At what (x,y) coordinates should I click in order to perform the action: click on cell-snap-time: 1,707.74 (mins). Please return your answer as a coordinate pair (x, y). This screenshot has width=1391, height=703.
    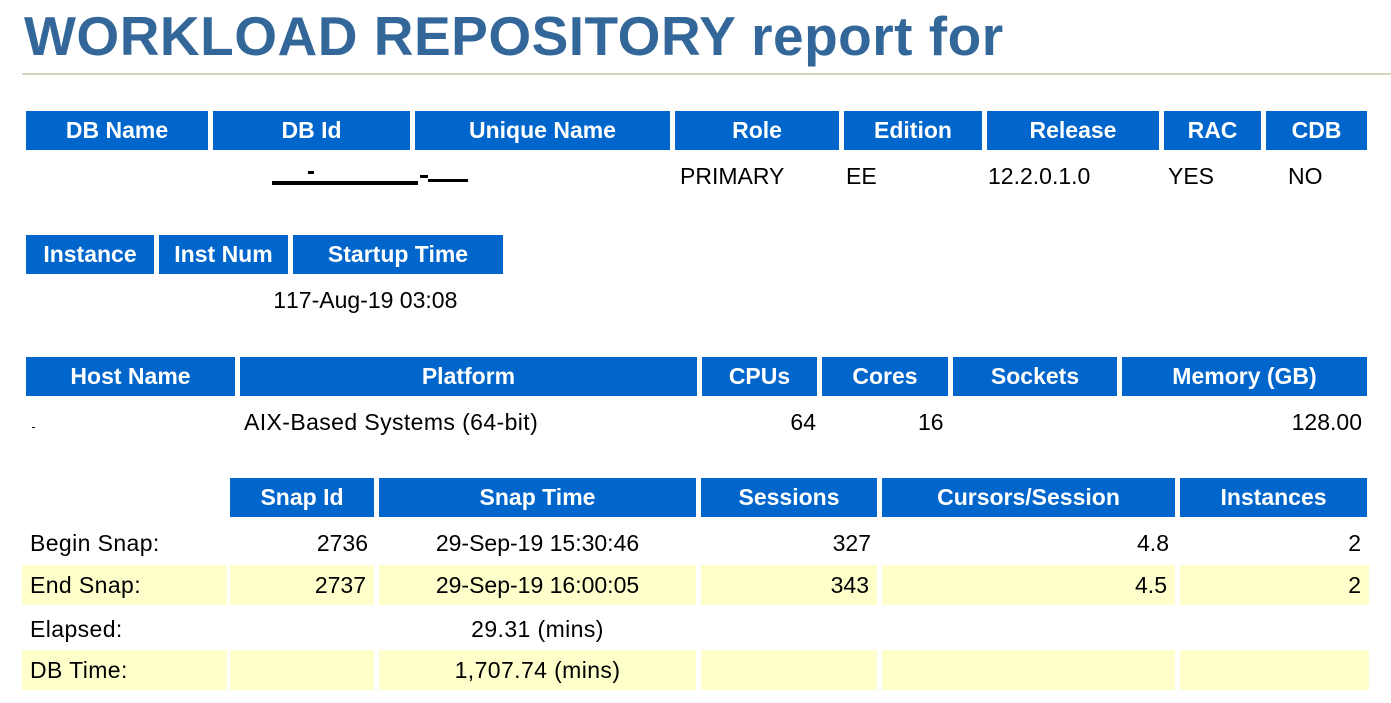
    Looking at the image, I should click on (537, 670).